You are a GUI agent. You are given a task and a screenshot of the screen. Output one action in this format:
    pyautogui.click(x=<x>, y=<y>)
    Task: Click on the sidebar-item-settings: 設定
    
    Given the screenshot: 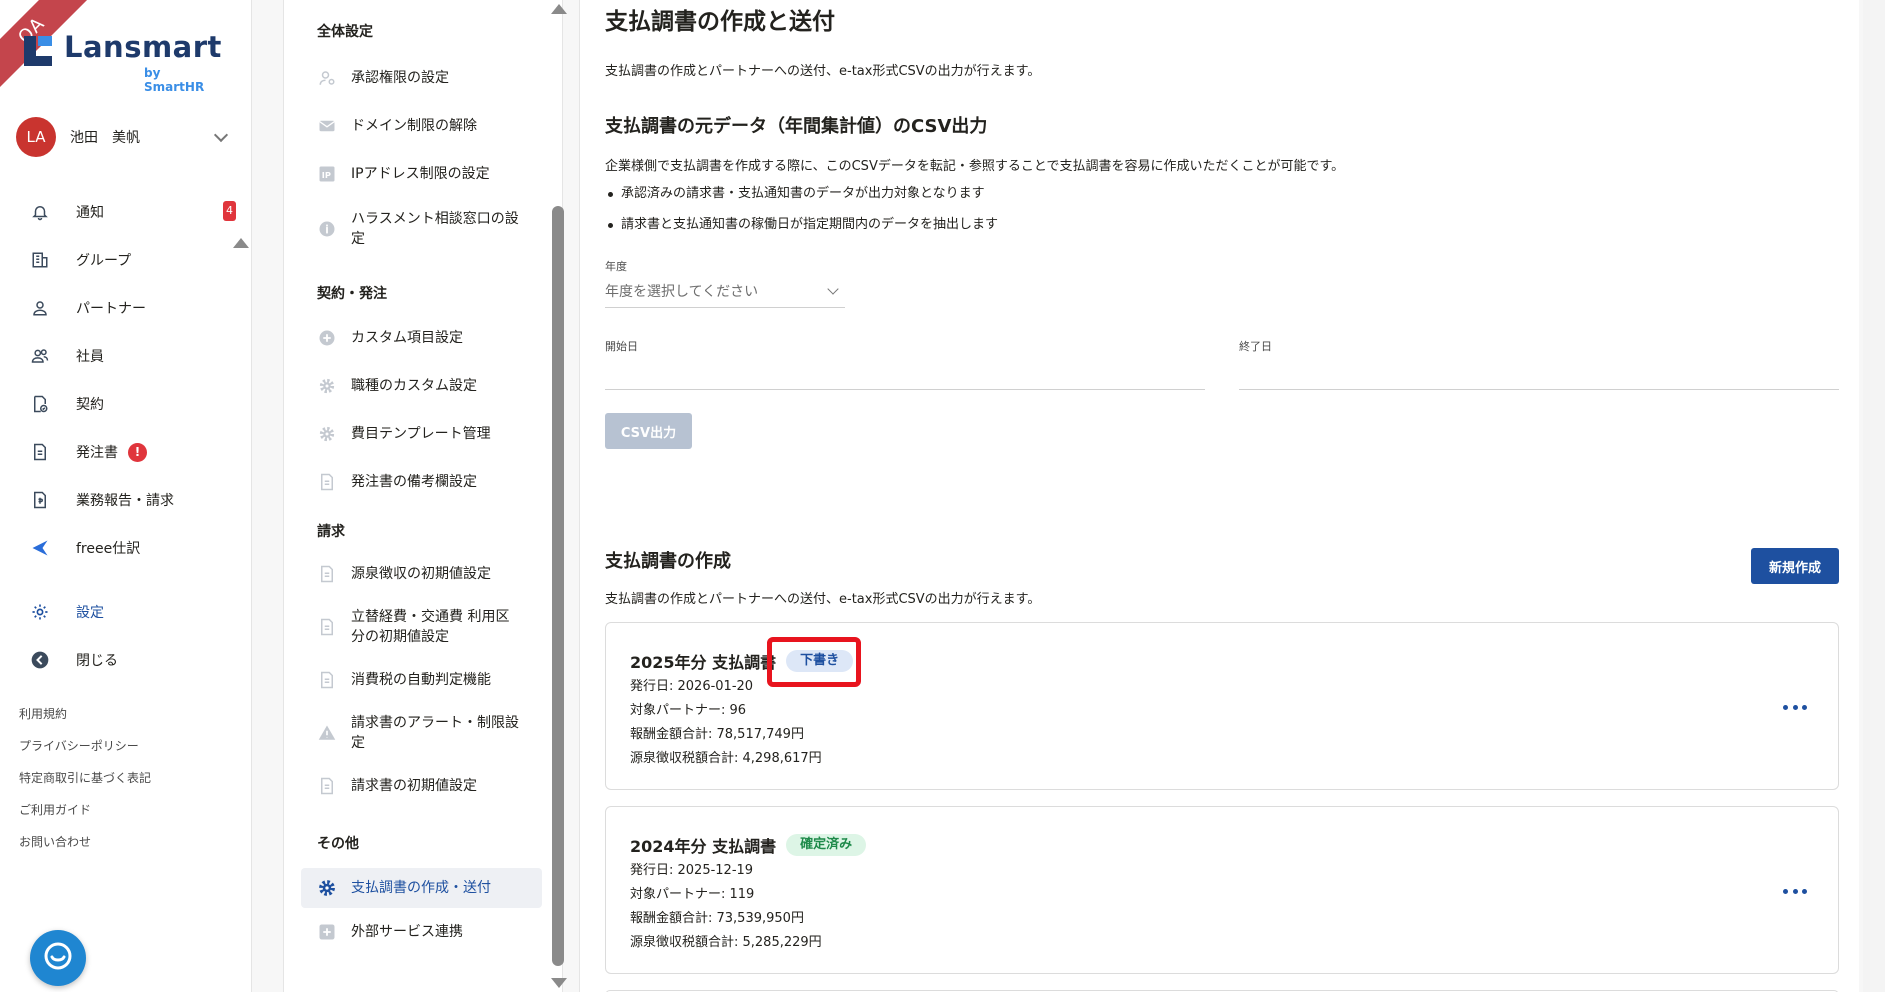 What is the action you would take?
    pyautogui.click(x=125, y=612)
    